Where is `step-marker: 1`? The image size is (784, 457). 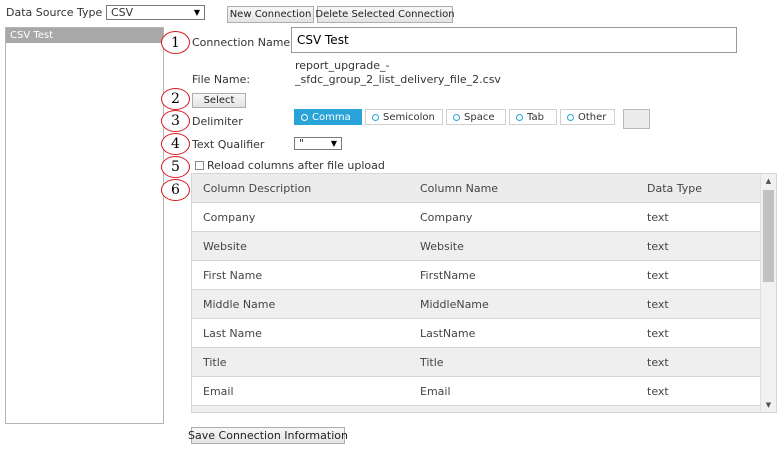 step-marker: 1 is located at coordinates (175, 42).